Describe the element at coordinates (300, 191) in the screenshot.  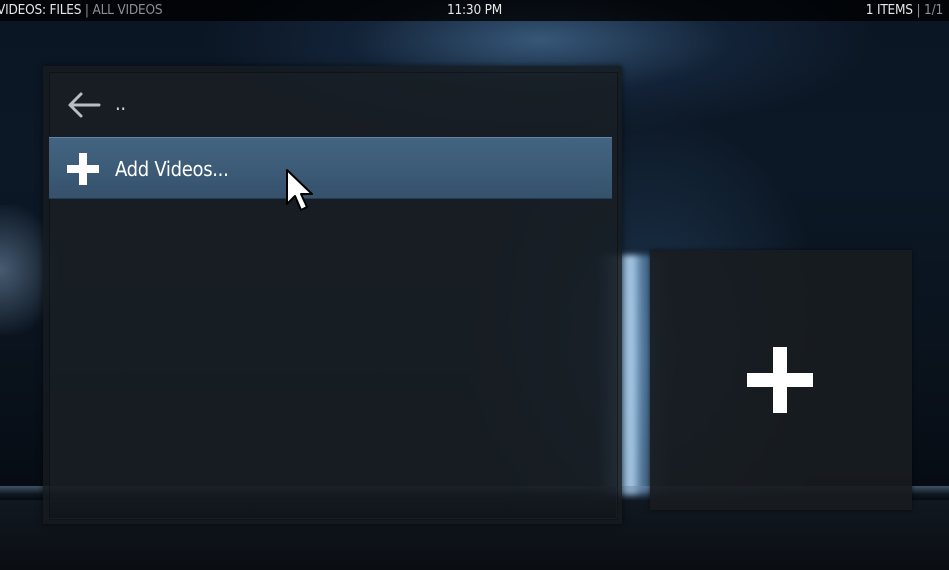
I see `mouse-cursor-icon` at that location.